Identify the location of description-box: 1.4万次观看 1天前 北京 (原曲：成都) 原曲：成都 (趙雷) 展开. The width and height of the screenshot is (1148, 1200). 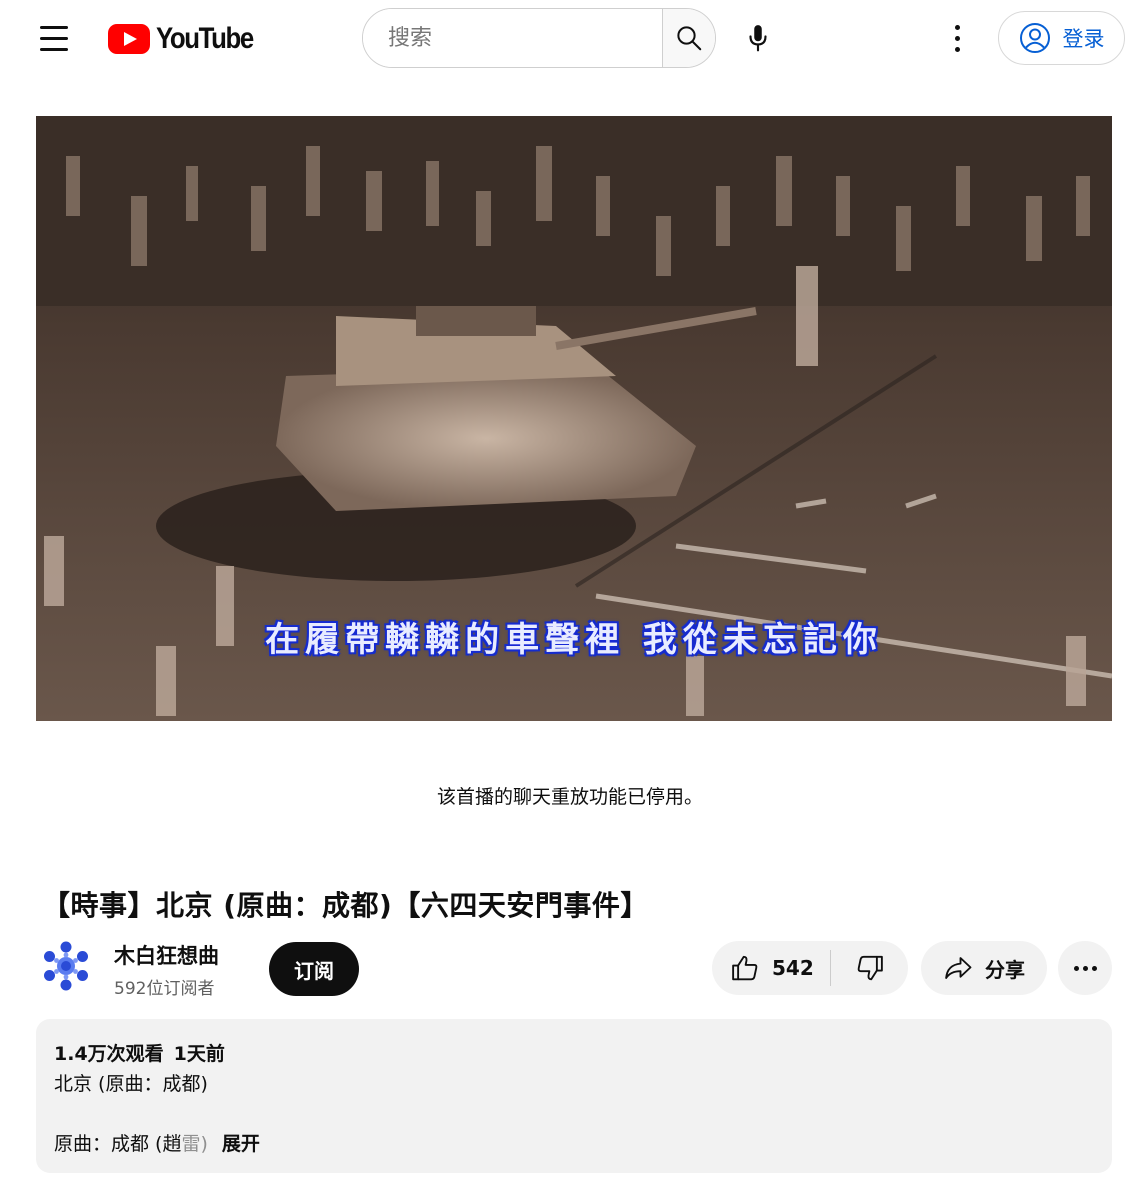
(574, 1096).